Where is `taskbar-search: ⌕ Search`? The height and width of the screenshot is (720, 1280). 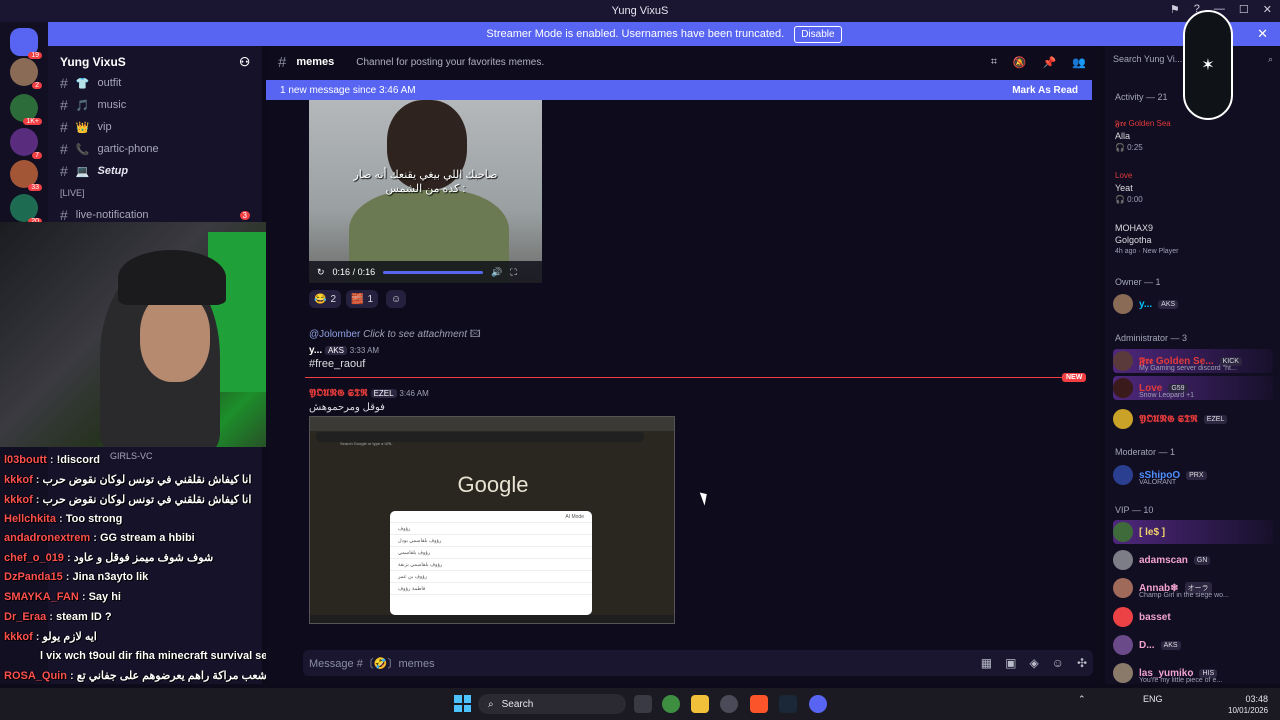 taskbar-search: ⌕ Search is located at coordinates (552, 704).